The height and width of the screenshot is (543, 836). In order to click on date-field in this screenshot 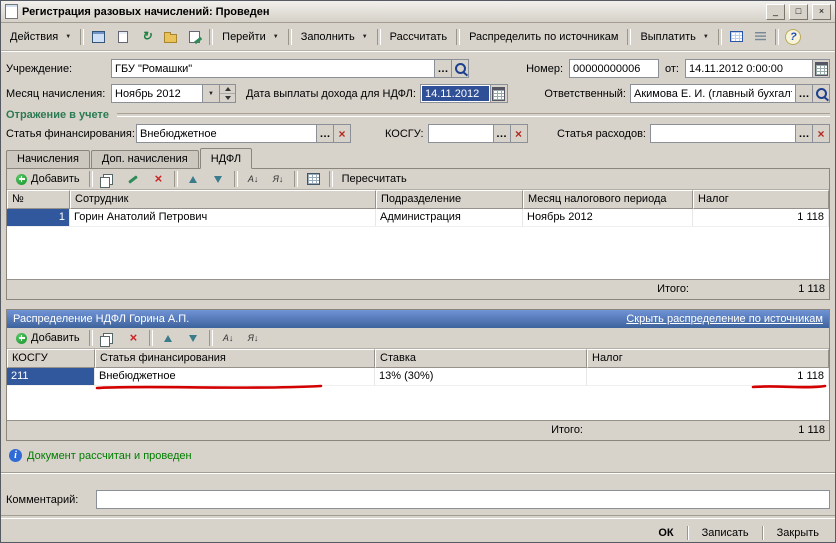, I will do `click(757, 68)`.